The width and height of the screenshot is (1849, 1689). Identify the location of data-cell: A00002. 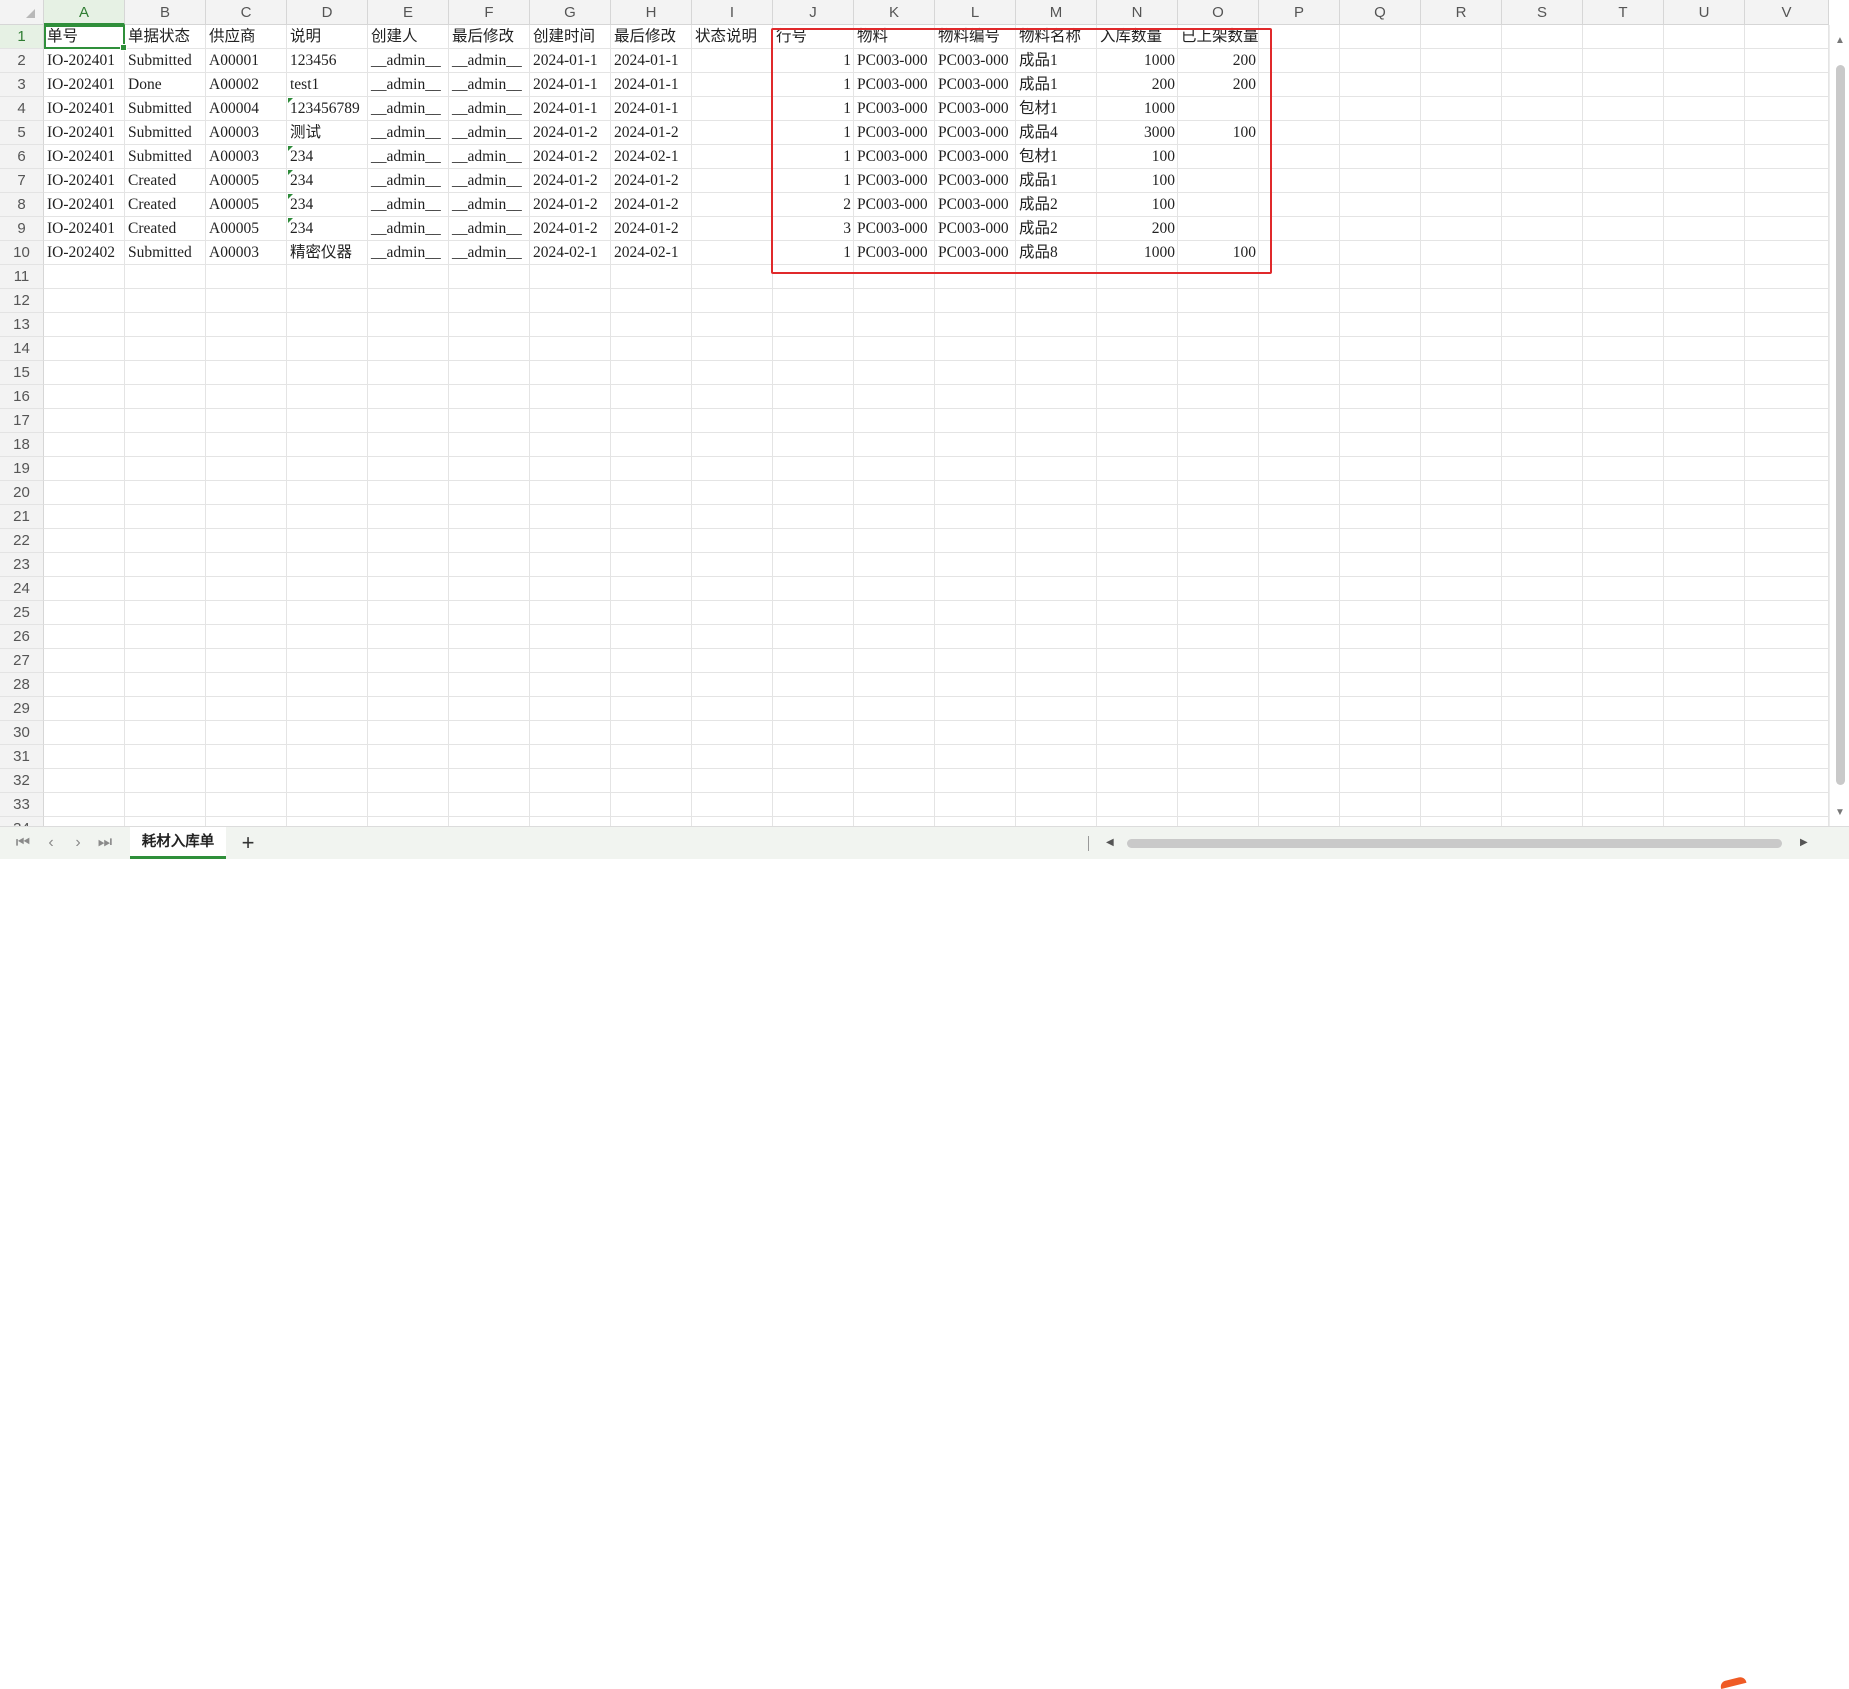
(246, 85).